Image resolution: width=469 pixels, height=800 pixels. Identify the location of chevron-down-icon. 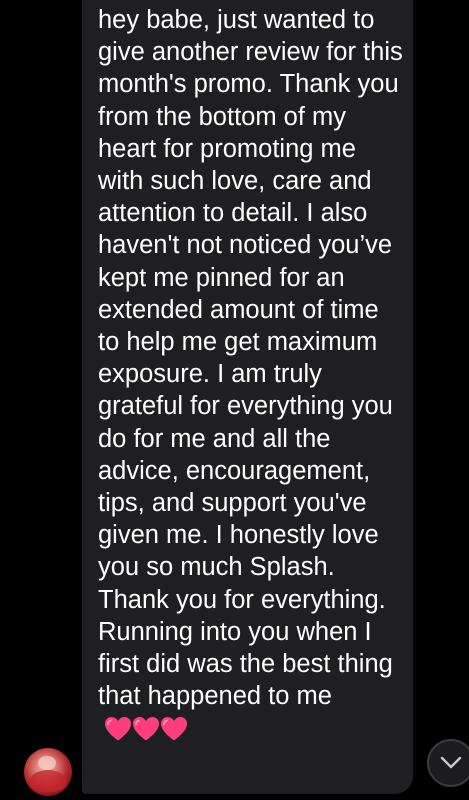
(451, 762).